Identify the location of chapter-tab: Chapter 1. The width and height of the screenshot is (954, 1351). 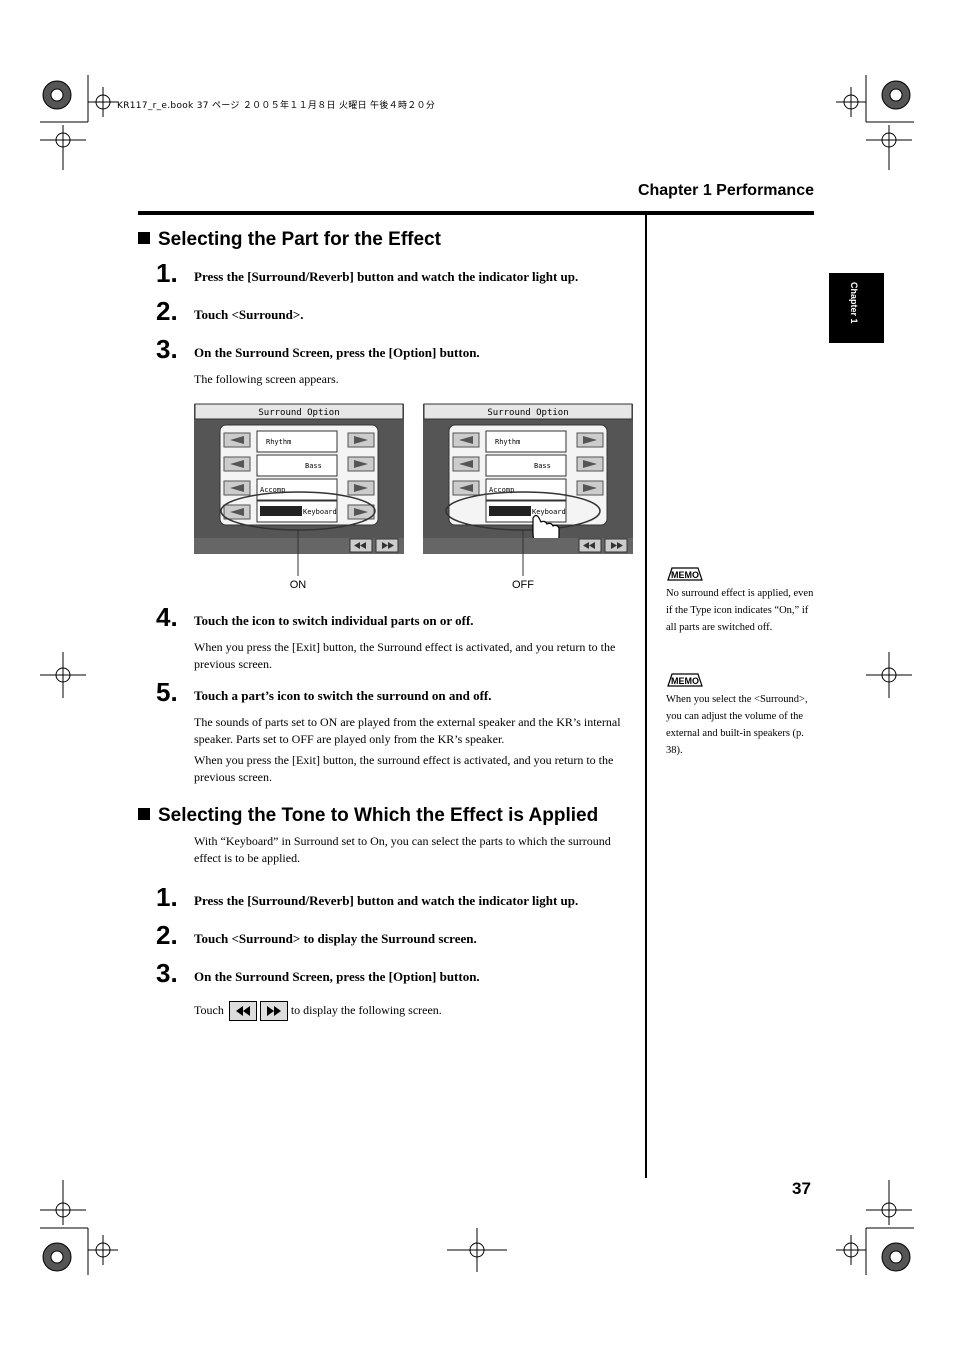
(856, 308).